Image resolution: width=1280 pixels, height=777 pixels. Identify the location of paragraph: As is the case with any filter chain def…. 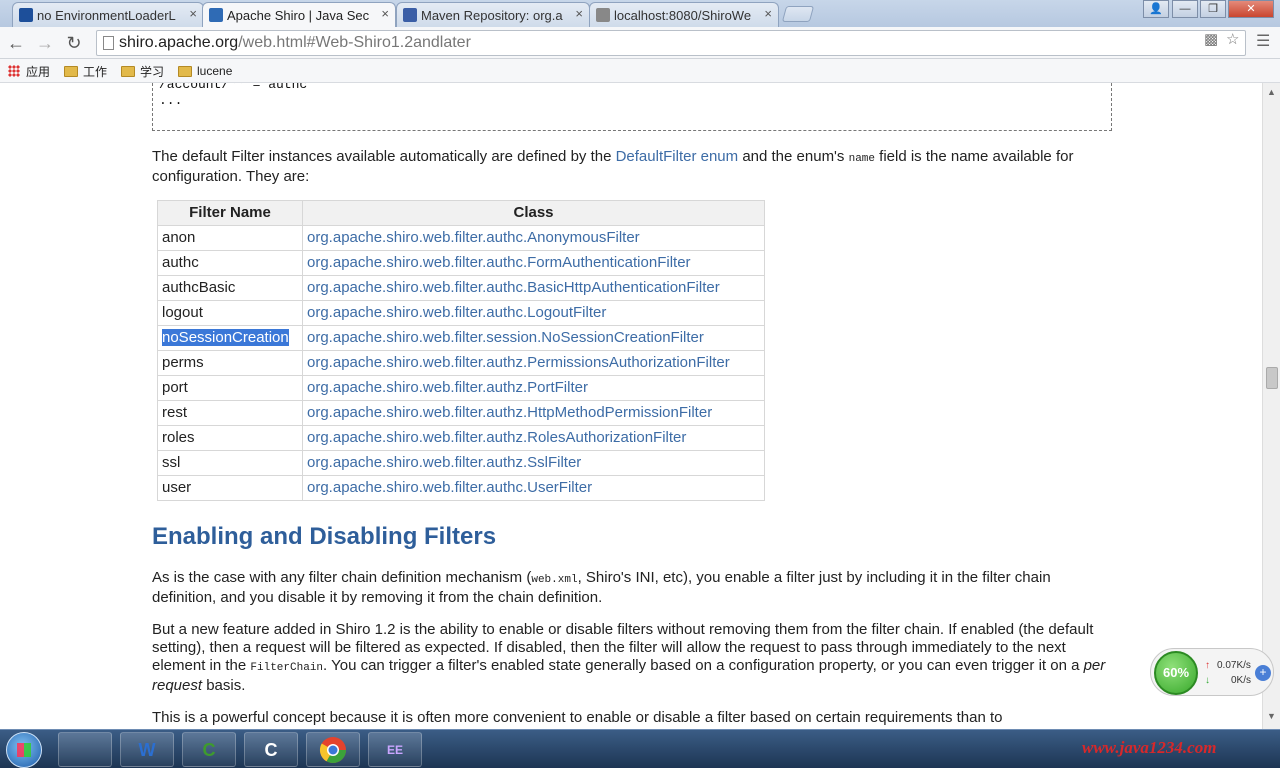
(632, 588).